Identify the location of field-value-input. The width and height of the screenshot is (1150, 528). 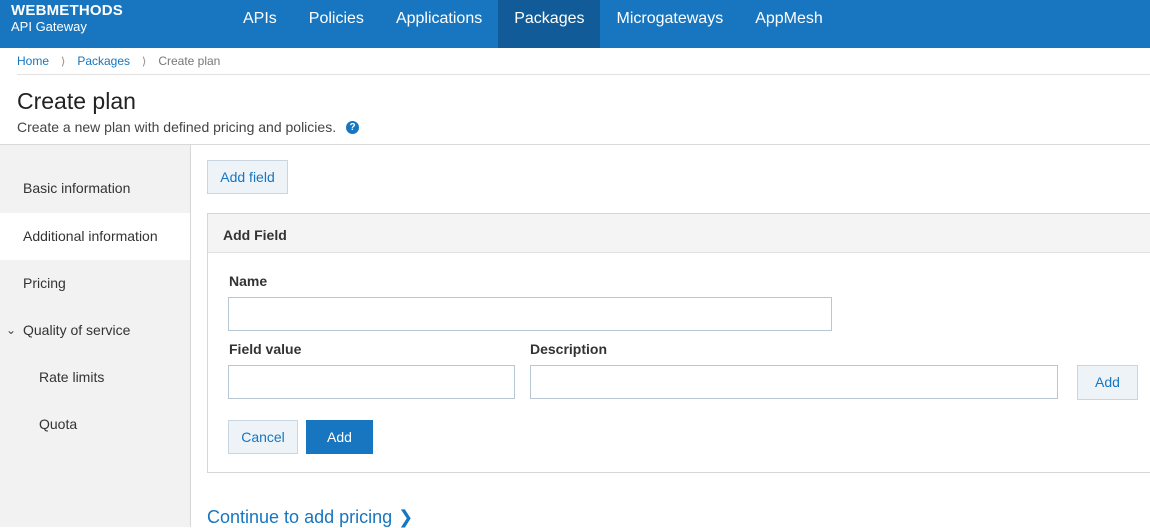
(371, 382).